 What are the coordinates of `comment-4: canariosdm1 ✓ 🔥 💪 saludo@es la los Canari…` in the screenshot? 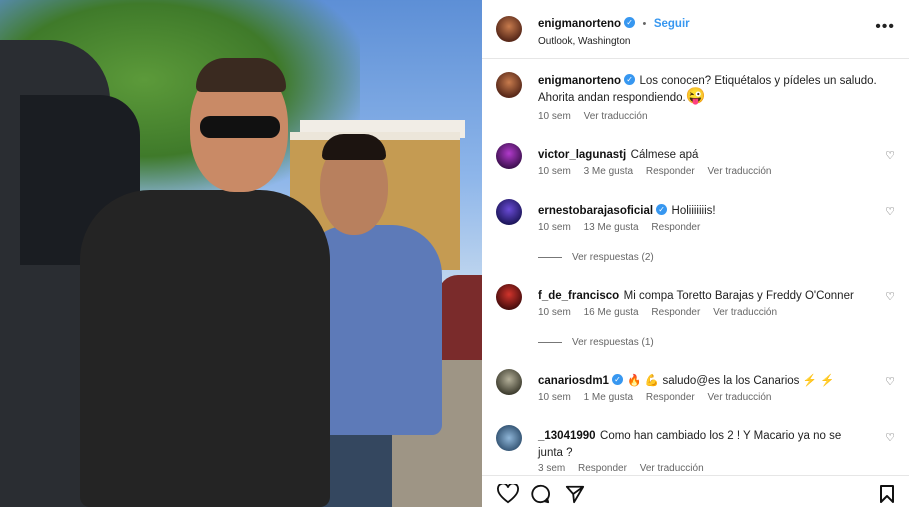 It's located at (686, 380).